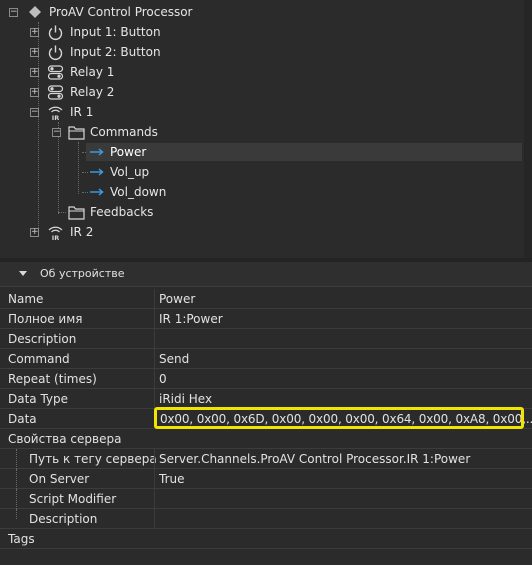  I want to click on property-row: Tags, so click(266, 539).